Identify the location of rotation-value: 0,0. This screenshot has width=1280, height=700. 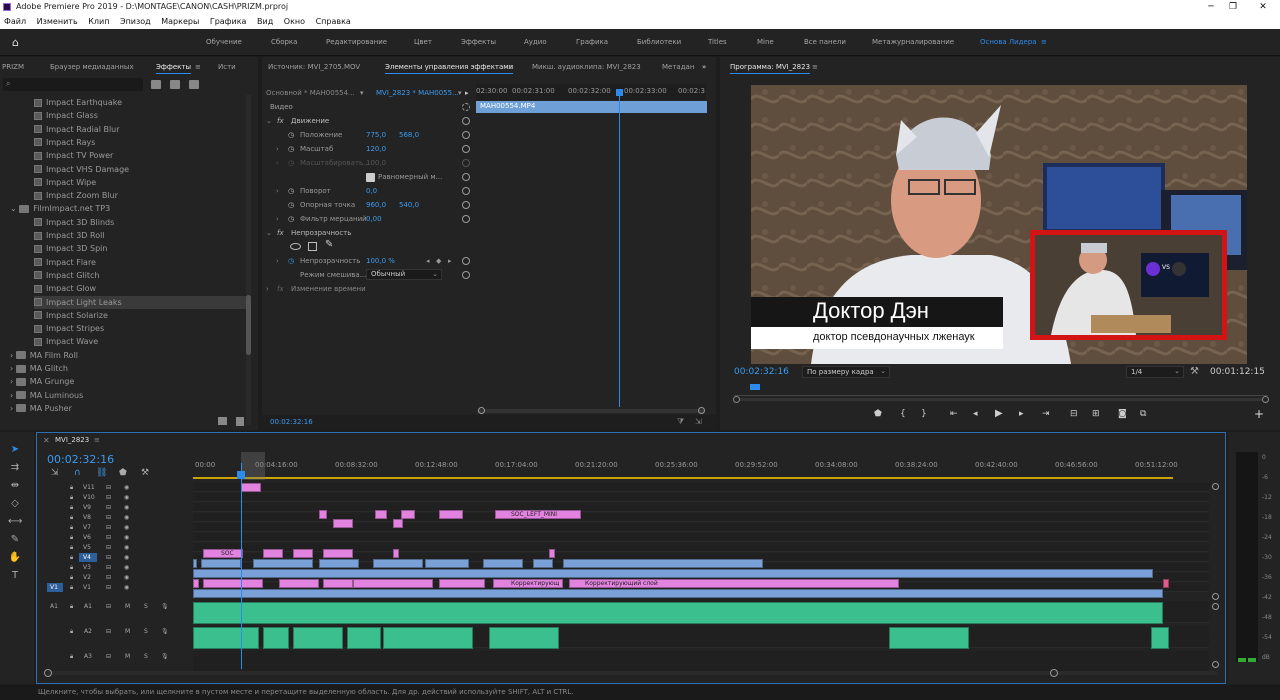
(371, 191).